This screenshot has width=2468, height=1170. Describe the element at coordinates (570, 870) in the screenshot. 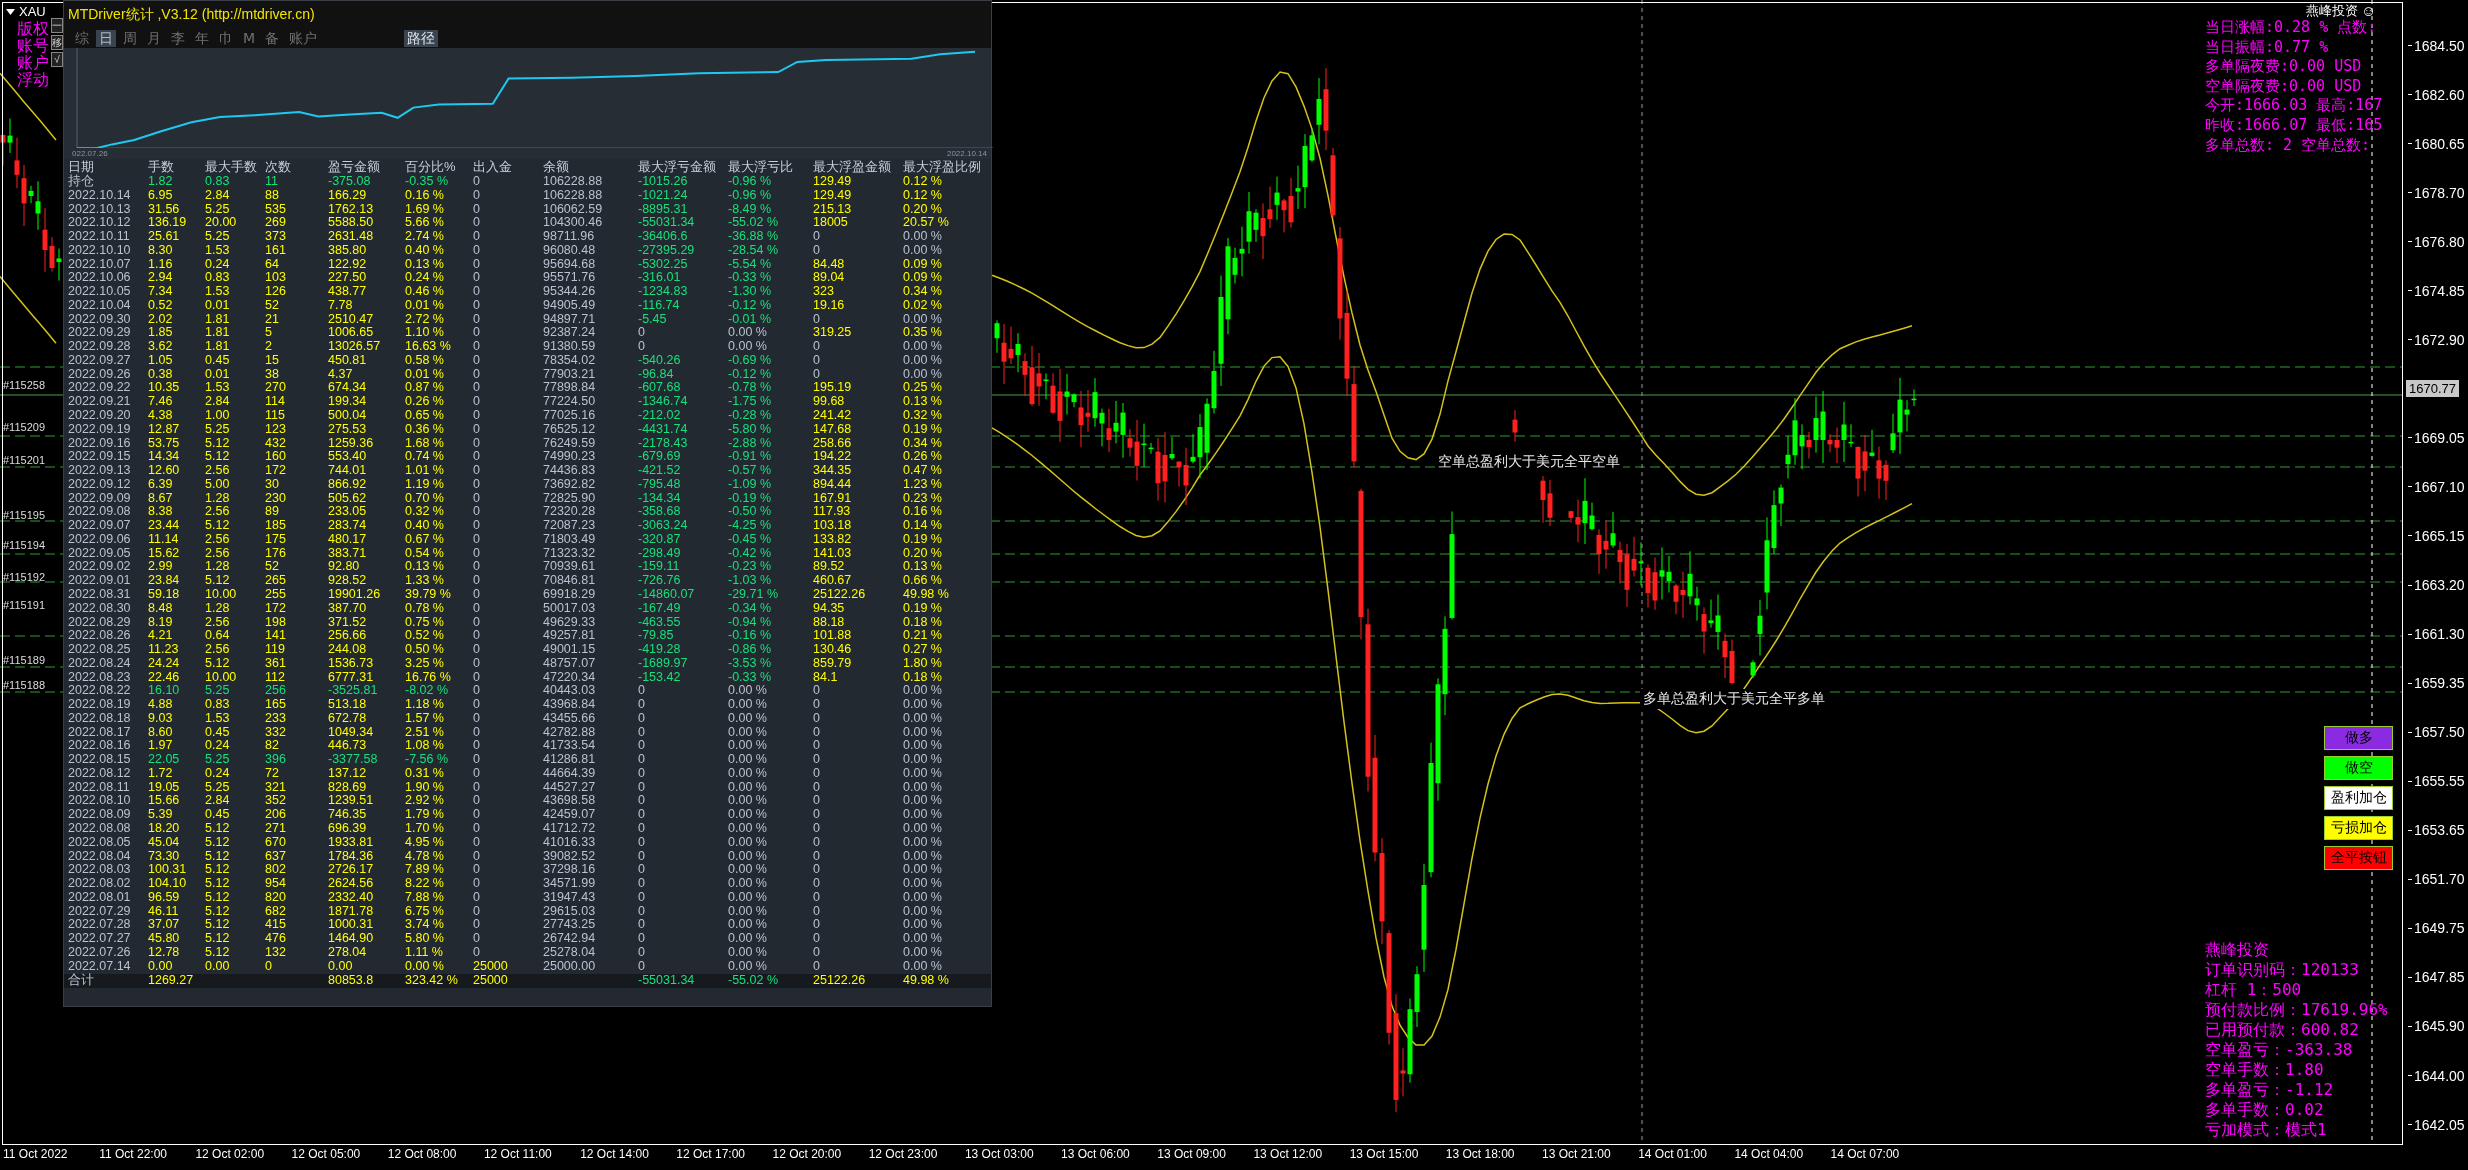

I see `table-cell-text: 37298.16` at that location.